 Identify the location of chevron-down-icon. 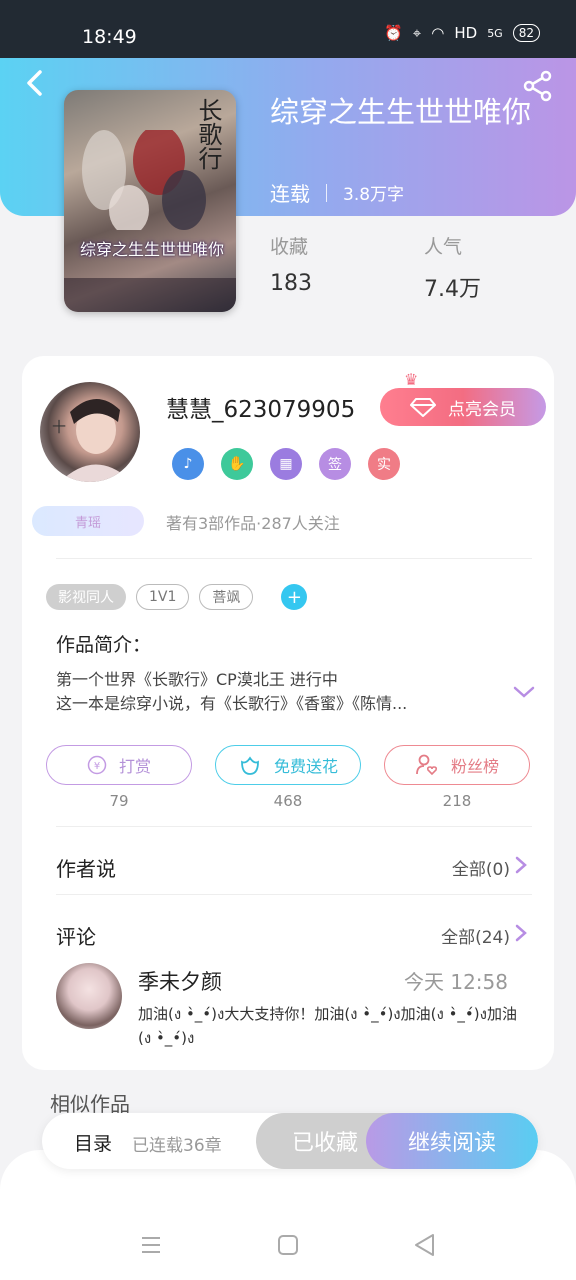
(524, 692).